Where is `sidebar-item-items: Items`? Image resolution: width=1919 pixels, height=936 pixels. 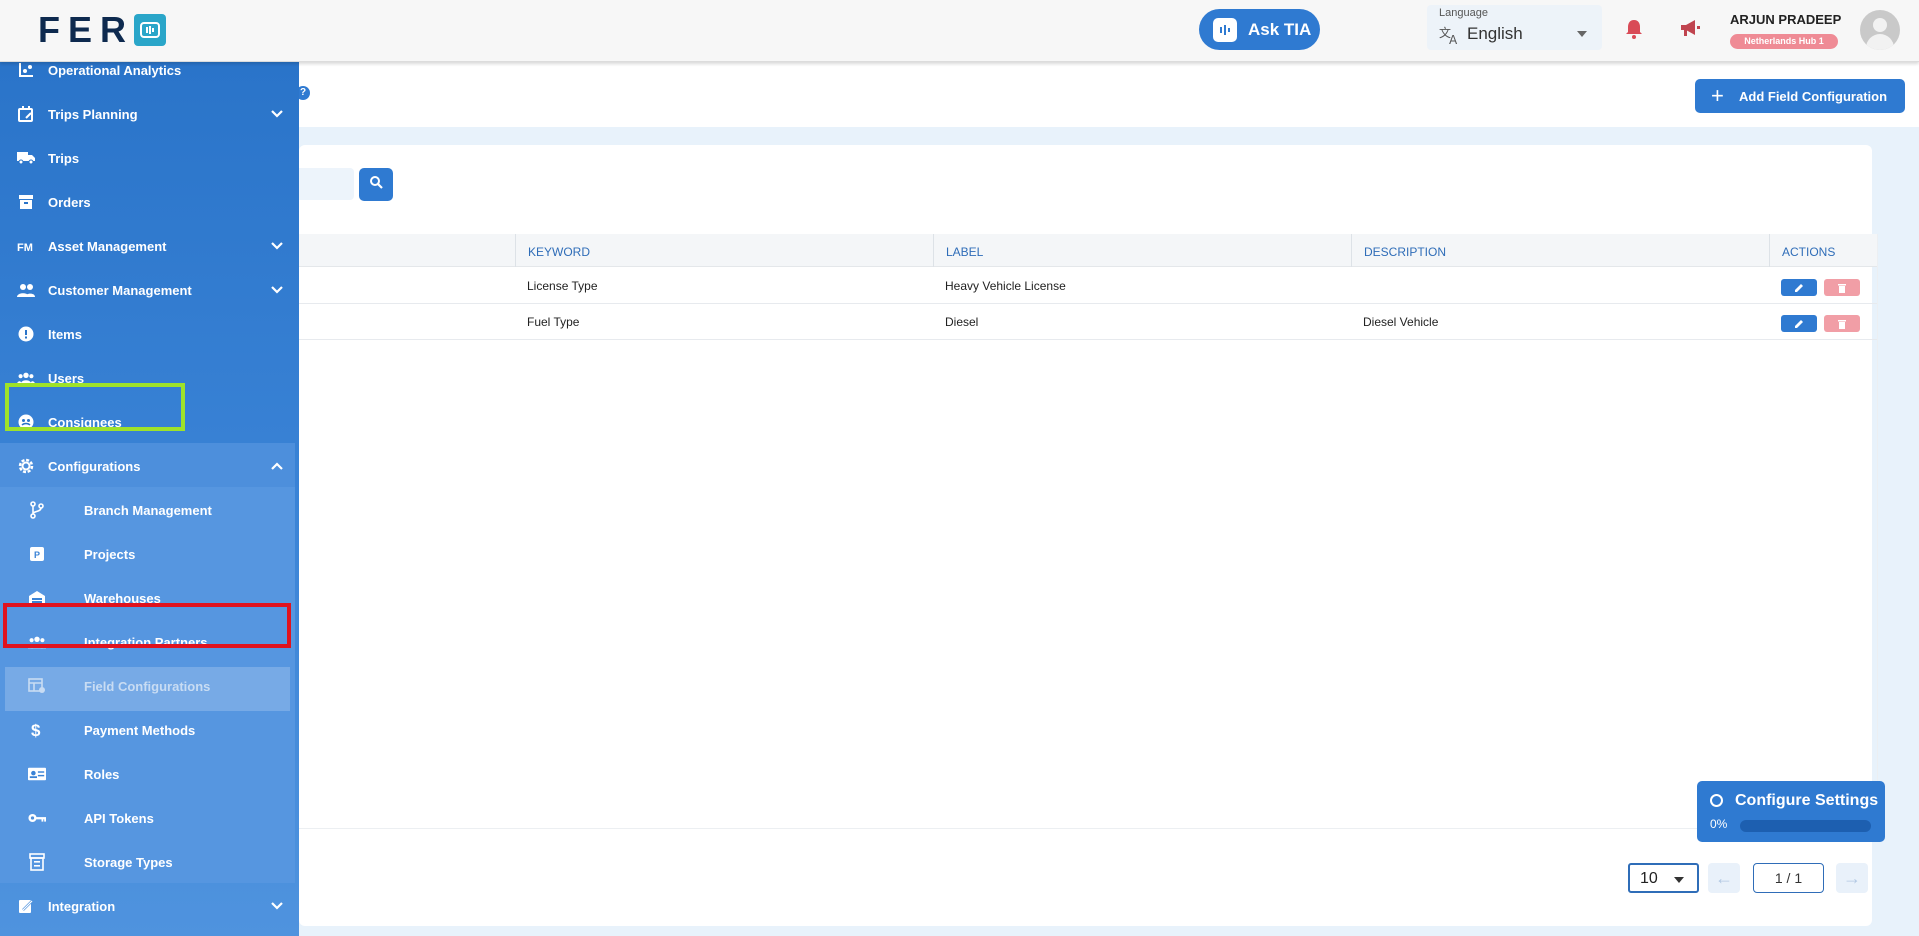 sidebar-item-items: Items is located at coordinates (149, 334).